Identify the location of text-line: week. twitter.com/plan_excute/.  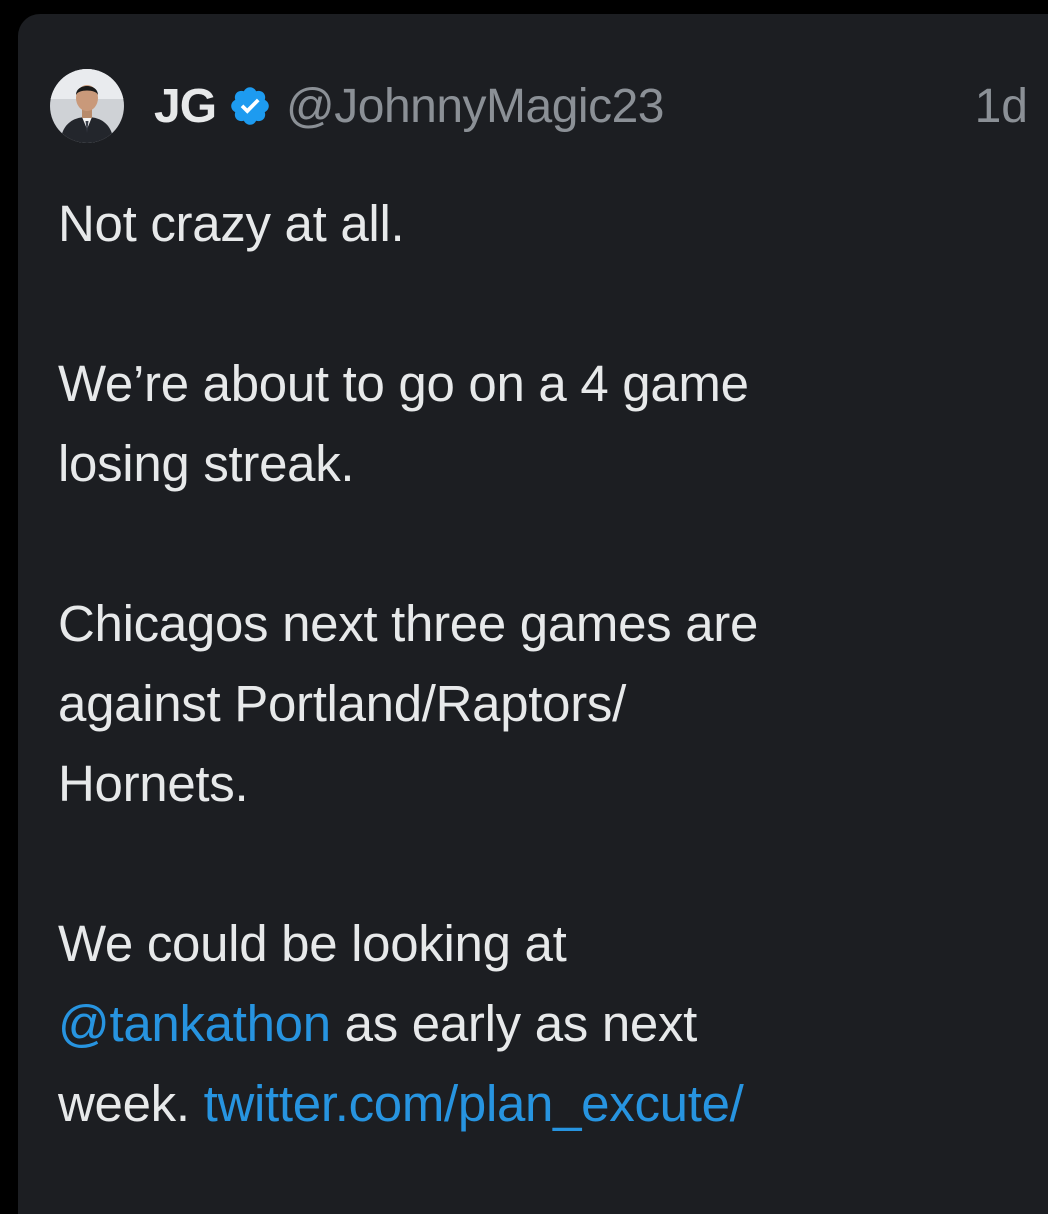
(538, 1104).